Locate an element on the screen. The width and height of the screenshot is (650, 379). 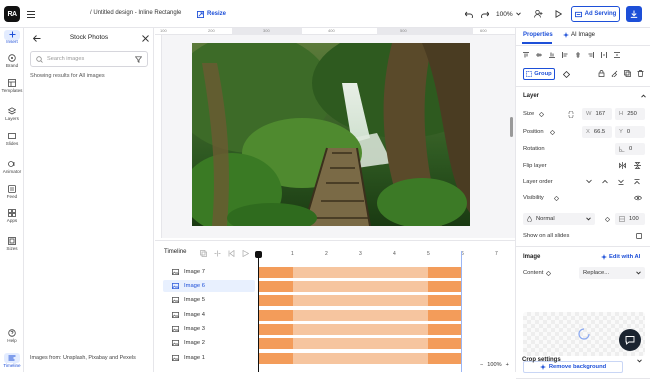
align-middle-icon is located at coordinates (539, 55).